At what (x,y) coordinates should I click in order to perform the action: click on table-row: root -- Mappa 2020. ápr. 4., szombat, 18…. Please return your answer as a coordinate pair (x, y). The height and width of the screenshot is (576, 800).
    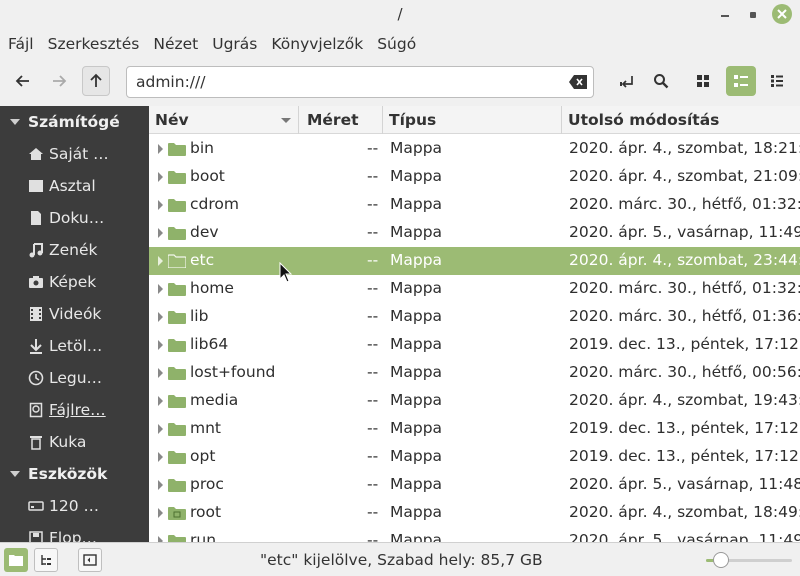
    Looking at the image, I should click on (474, 513).